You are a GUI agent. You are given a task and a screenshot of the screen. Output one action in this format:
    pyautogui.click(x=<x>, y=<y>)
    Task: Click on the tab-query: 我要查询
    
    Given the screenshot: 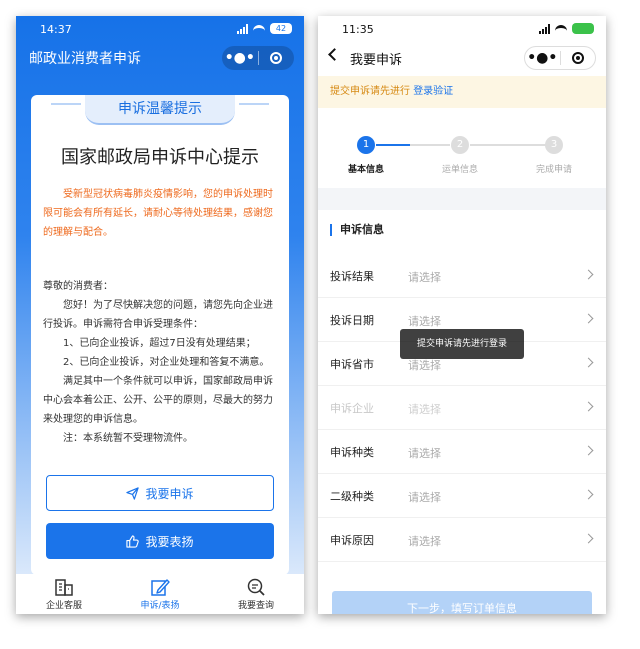 What is the action you would take?
    pyautogui.click(x=256, y=594)
    